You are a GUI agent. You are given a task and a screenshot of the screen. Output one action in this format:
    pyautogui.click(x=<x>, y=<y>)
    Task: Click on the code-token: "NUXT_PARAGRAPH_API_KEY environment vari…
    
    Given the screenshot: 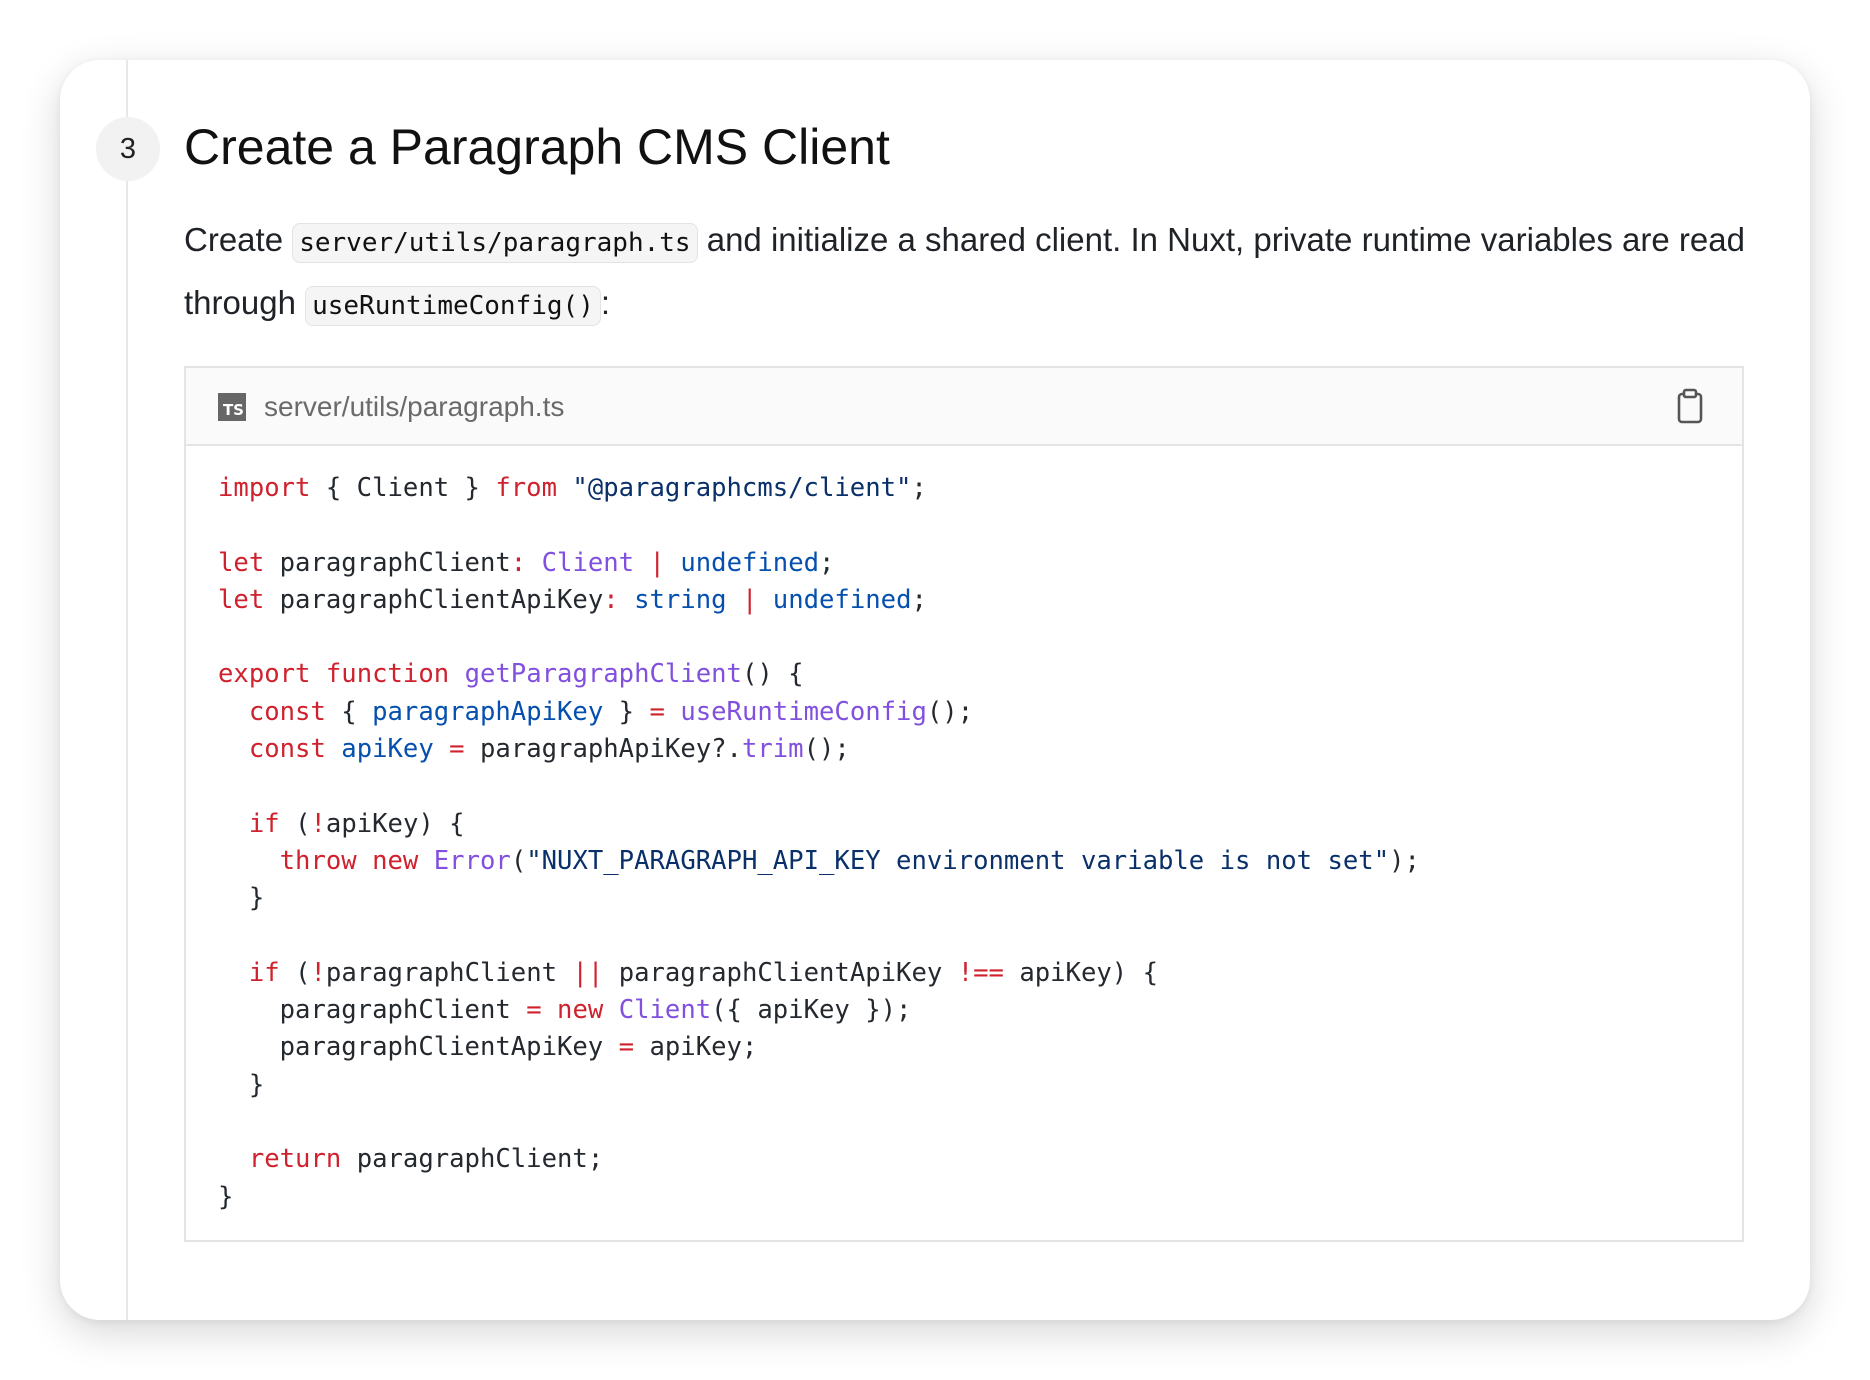 What is the action you would take?
    pyautogui.click(x=958, y=860)
    